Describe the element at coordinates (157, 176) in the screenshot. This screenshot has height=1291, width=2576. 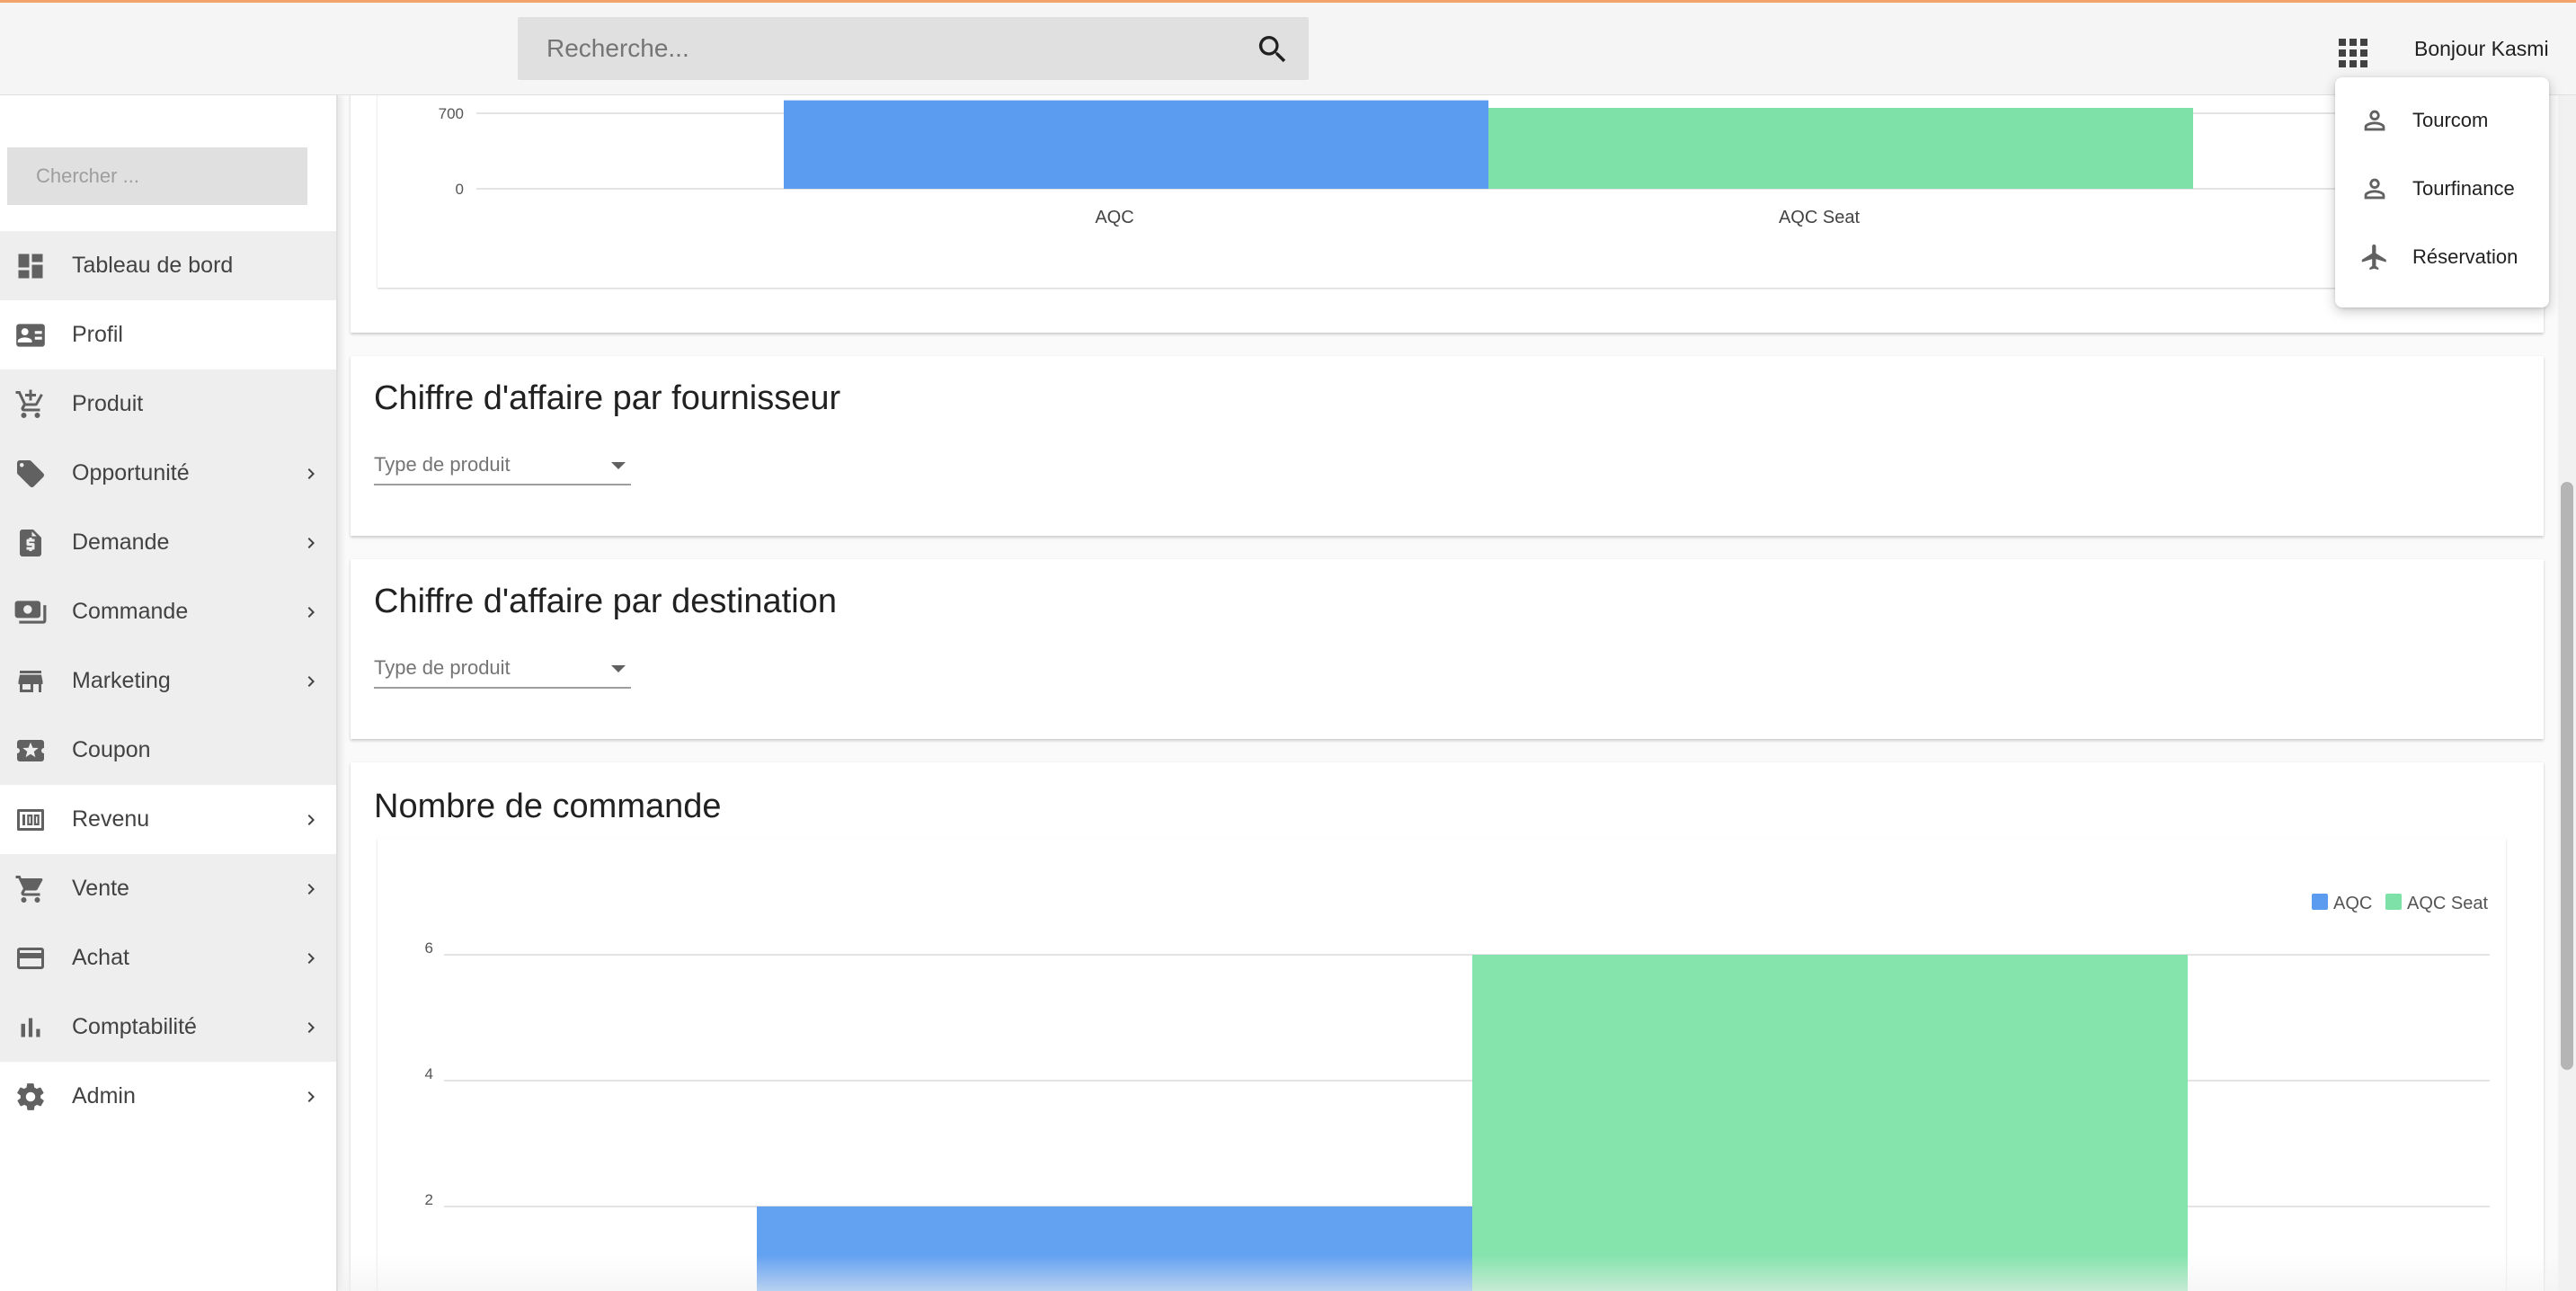
I see `sidebar-search-input` at that location.